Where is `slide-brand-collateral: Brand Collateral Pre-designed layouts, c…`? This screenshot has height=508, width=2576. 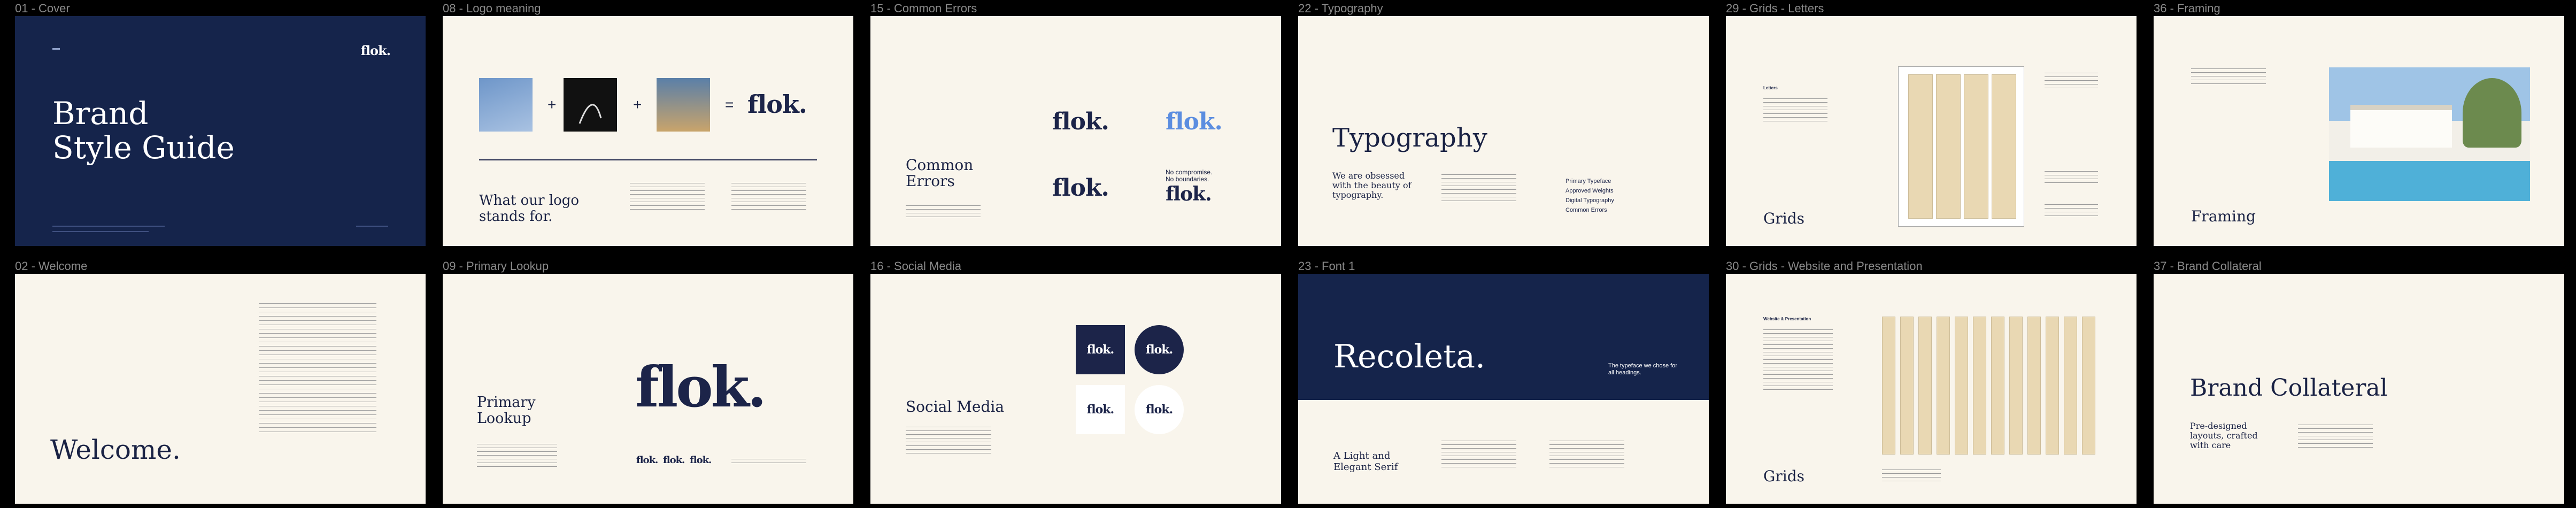
slide-brand-collateral: Brand Collateral Pre-designed layouts, c… is located at coordinates (2359, 389).